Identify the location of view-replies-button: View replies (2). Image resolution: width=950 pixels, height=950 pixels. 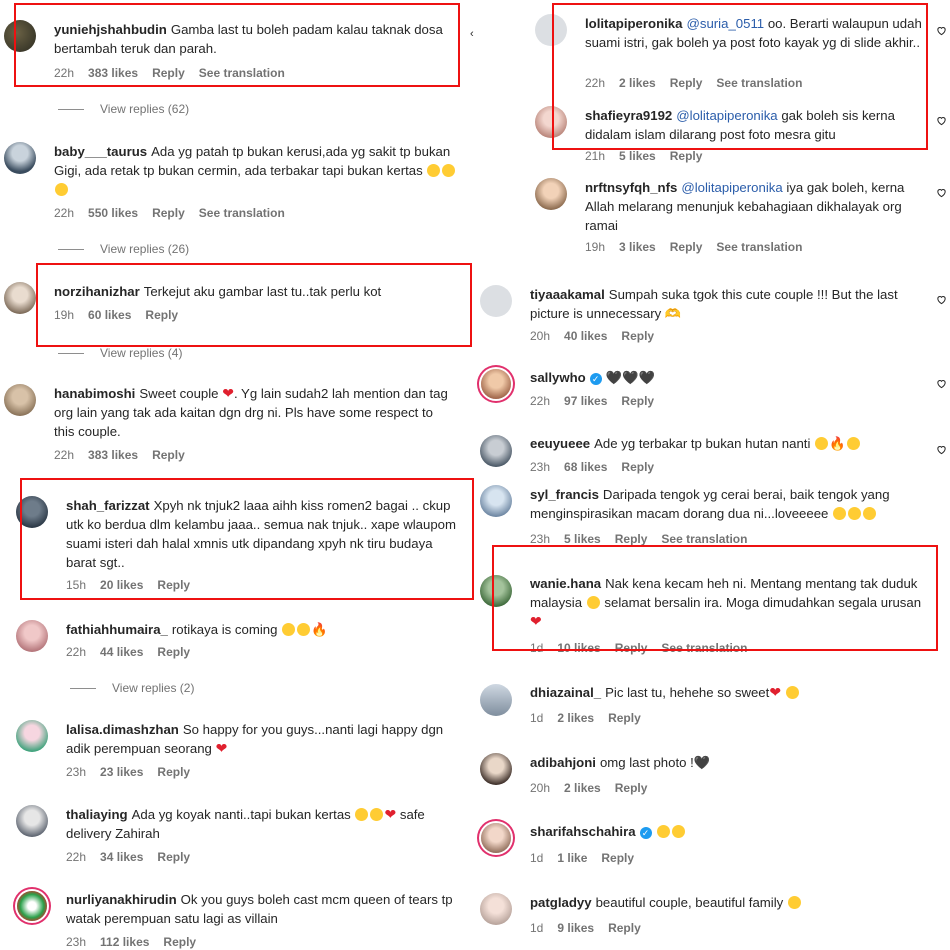
(132, 688).